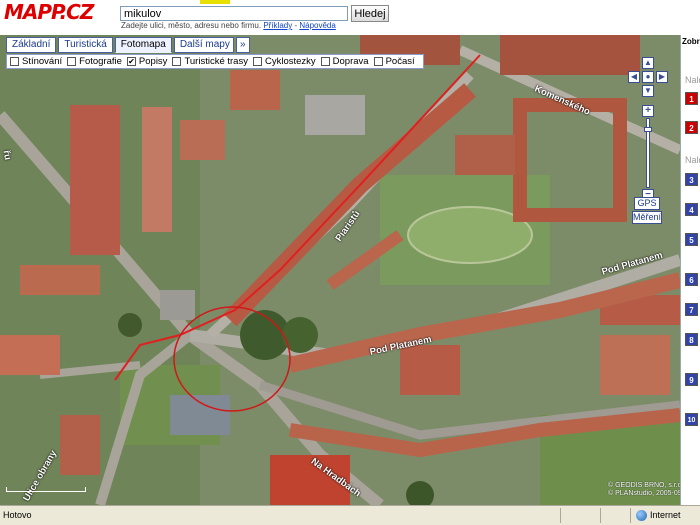 The width and height of the screenshot is (700, 525). What do you see at coordinates (644, 493) in the screenshot?
I see `copyright-line-2: © PLANstudio, 2005-09` at bounding box center [644, 493].